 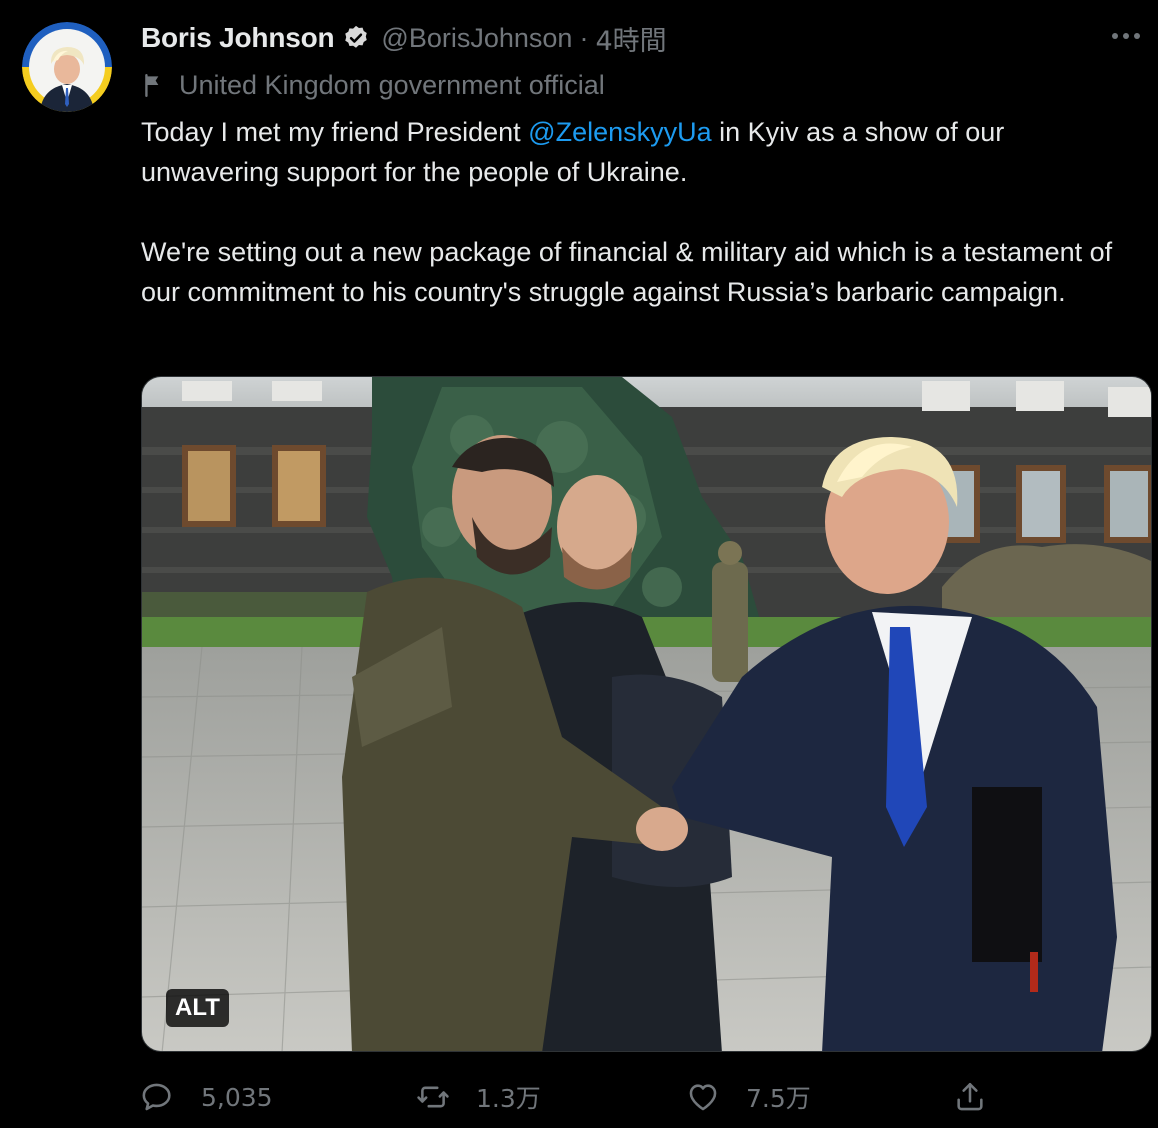 I want to click on like-count: 7.5万, so click(x=778, y=1098).